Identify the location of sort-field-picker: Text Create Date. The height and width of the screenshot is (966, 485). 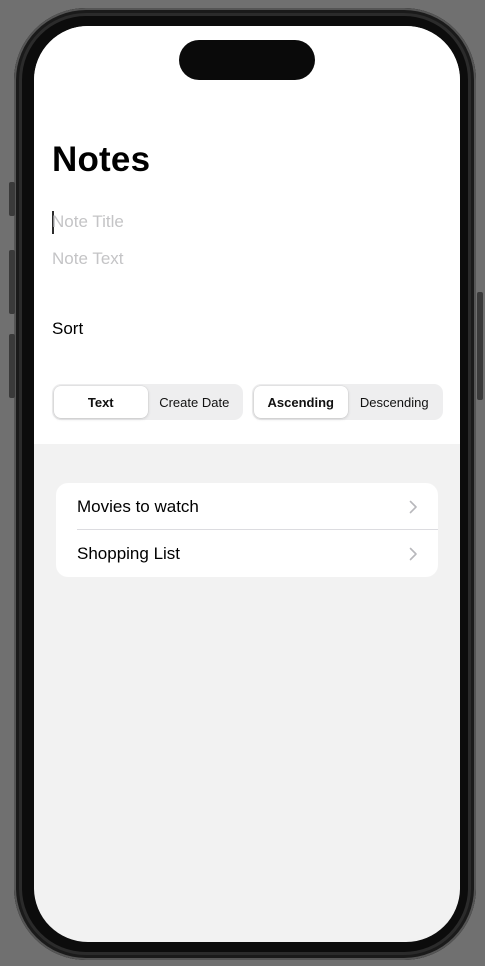
(147, 402).